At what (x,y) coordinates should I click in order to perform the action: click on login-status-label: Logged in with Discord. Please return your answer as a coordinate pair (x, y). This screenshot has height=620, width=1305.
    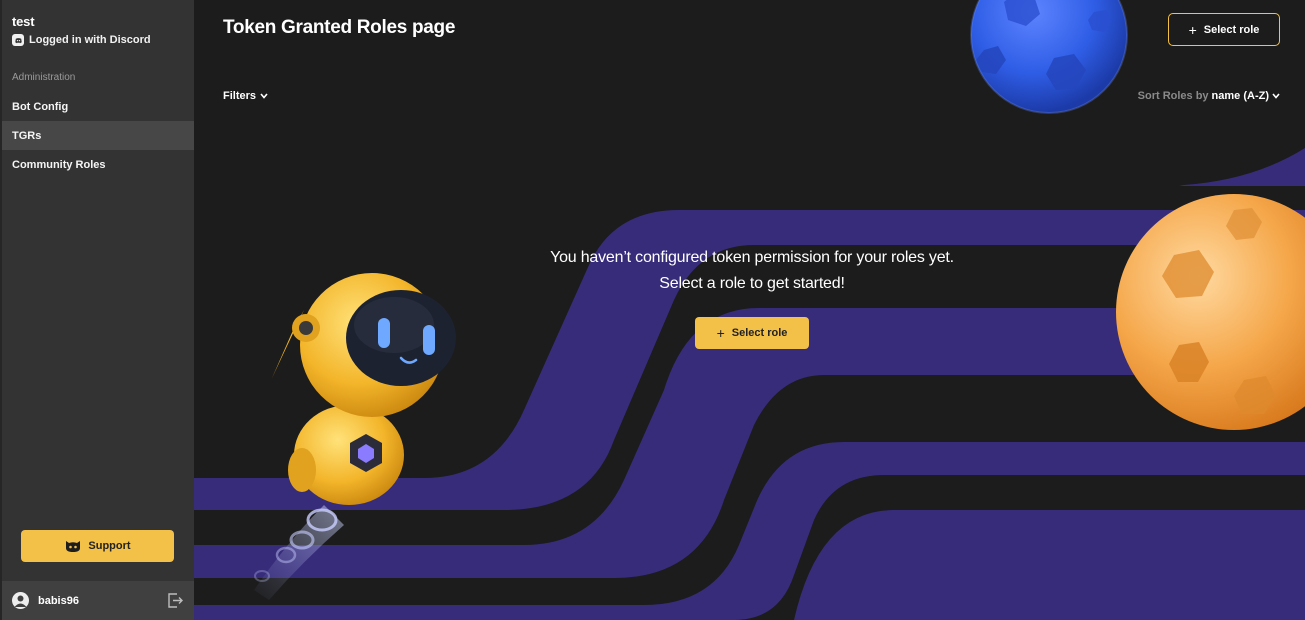
    Looking at the image, I should click on (90, 40).